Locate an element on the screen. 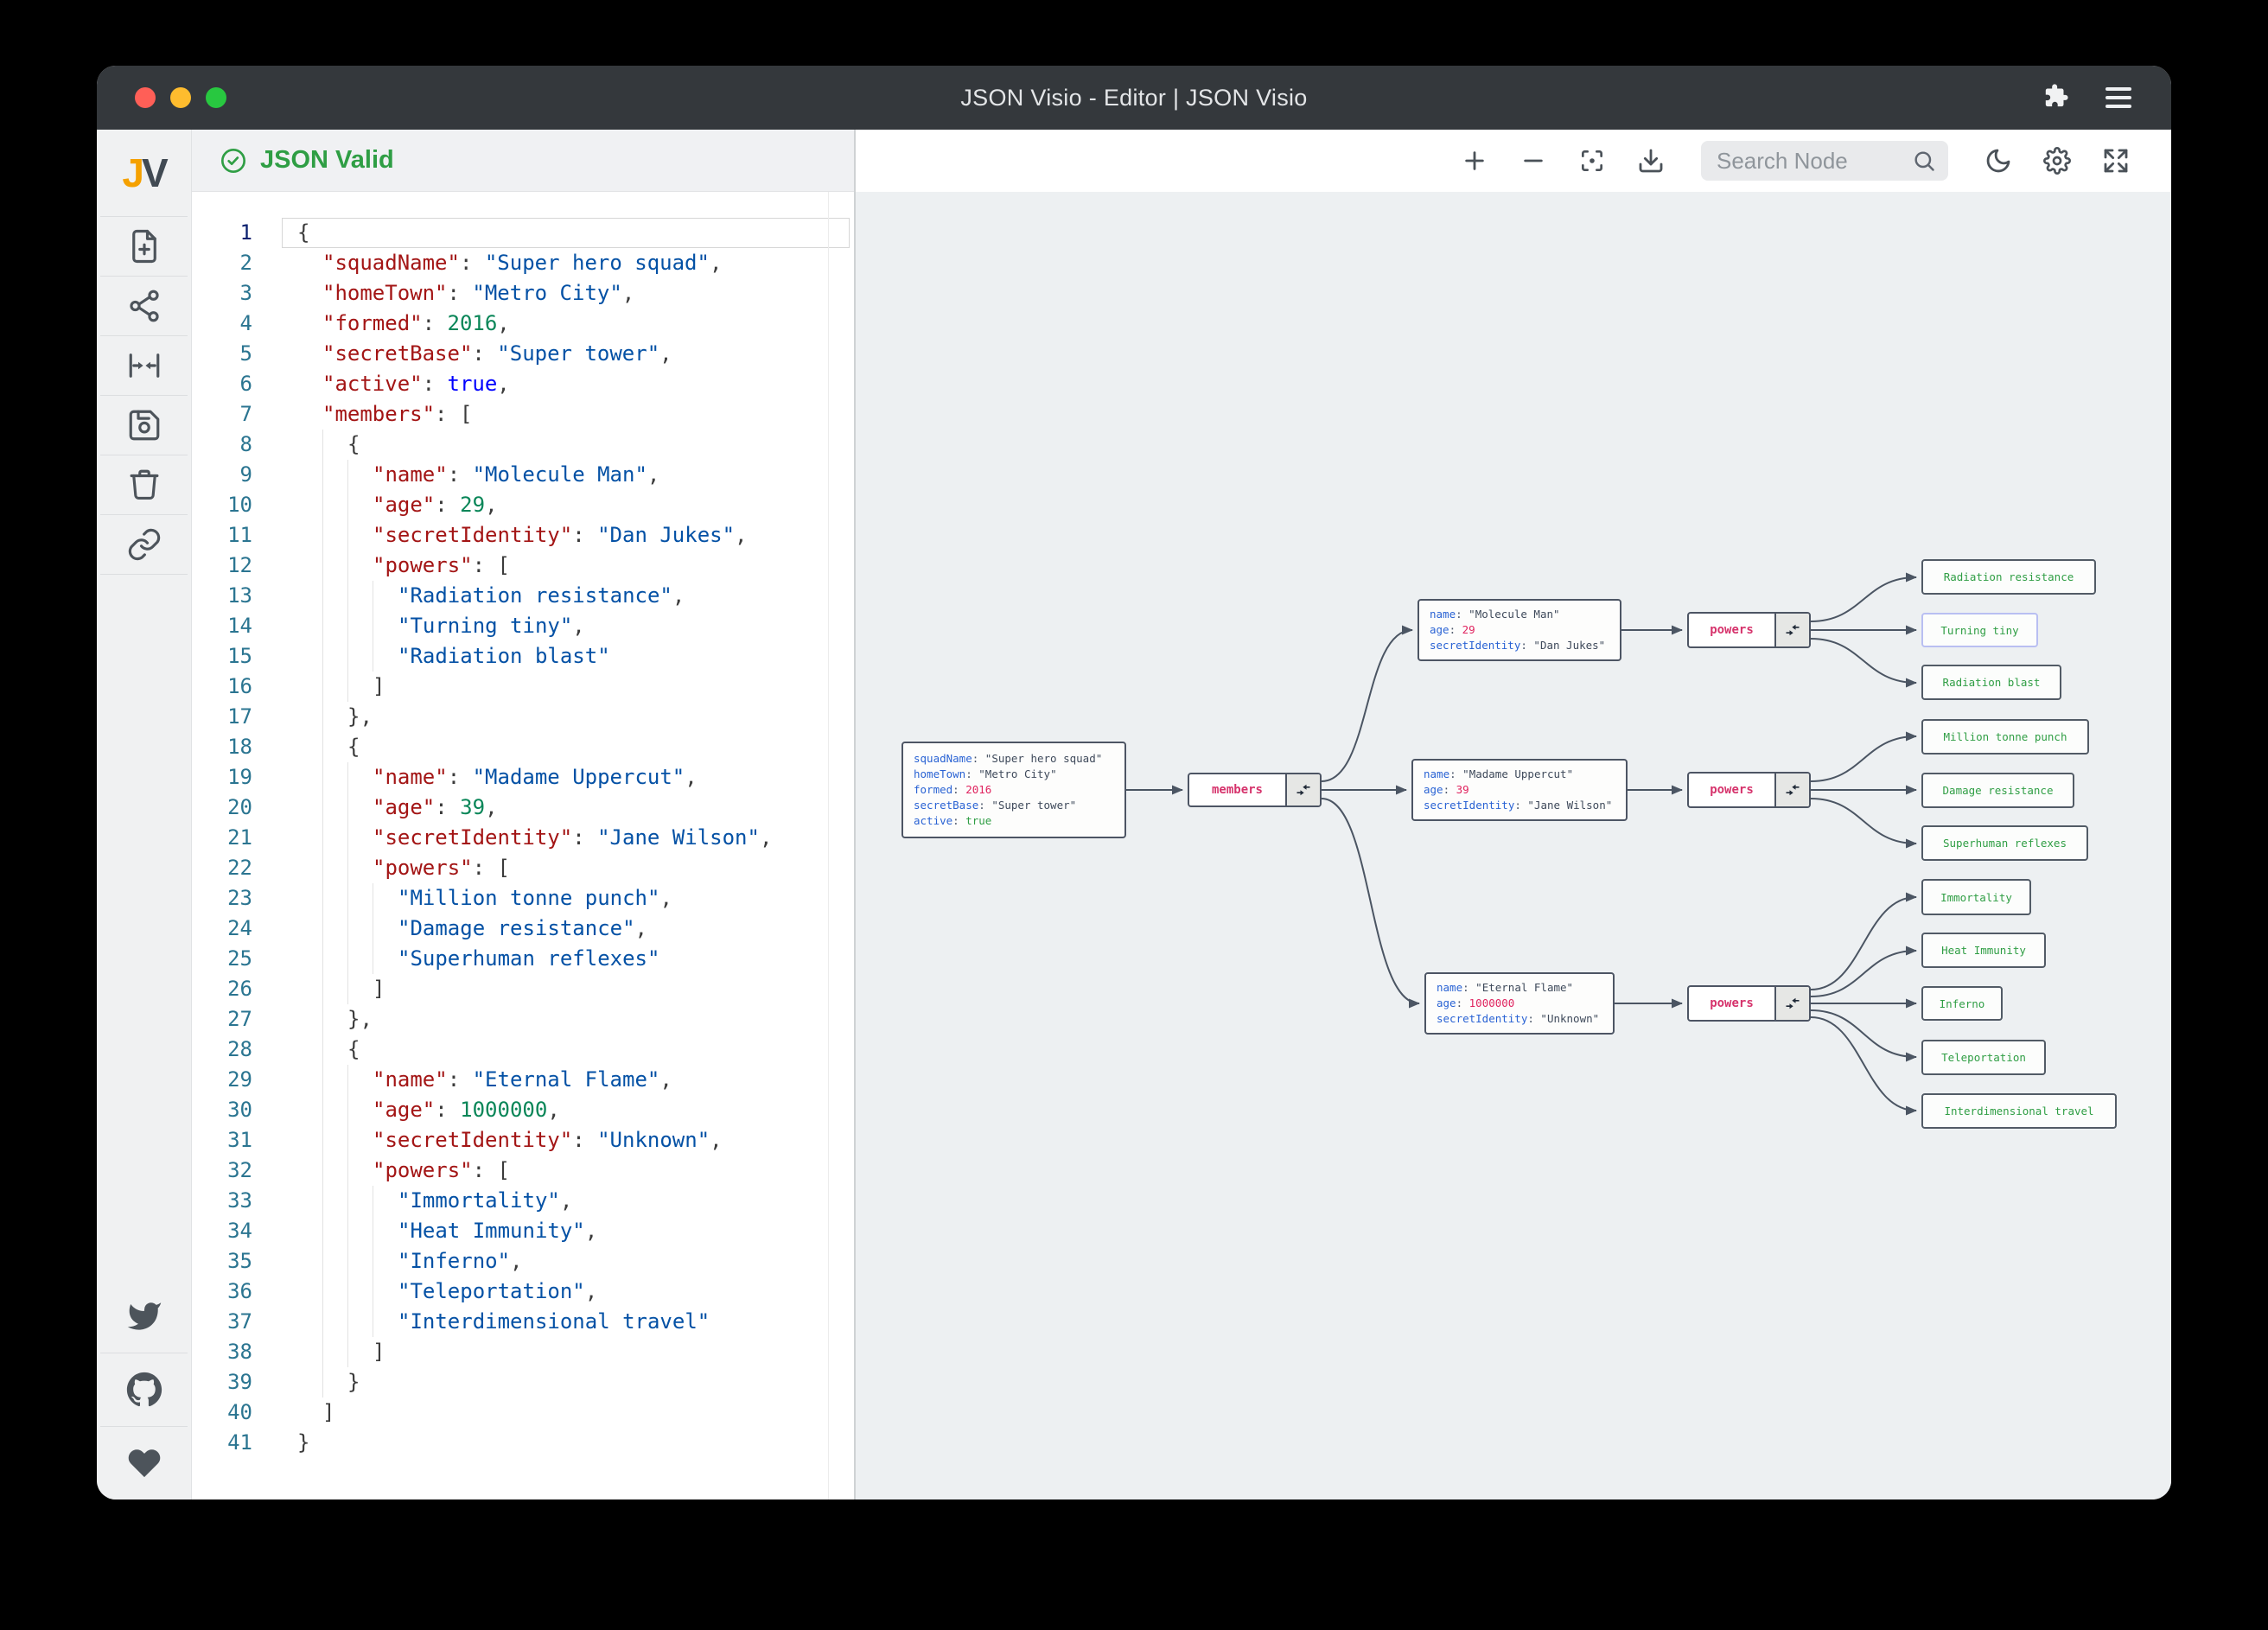 Image resolution: width=2268 pixels, height=1630 pixels. minus-icon is located at coordinates (1533, 160).